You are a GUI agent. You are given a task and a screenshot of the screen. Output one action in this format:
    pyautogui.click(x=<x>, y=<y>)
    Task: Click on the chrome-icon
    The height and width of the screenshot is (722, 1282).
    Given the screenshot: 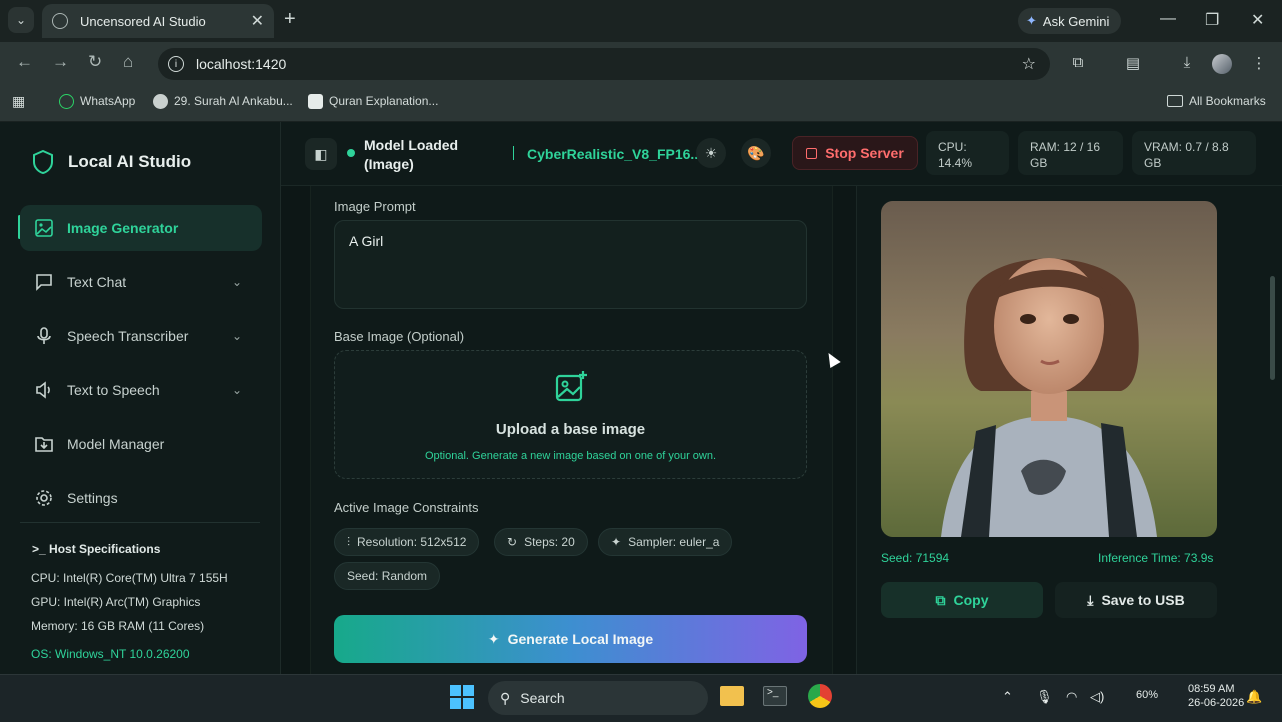 What is the action you would take?
    pyautogui.click(x=820, y=696)
    